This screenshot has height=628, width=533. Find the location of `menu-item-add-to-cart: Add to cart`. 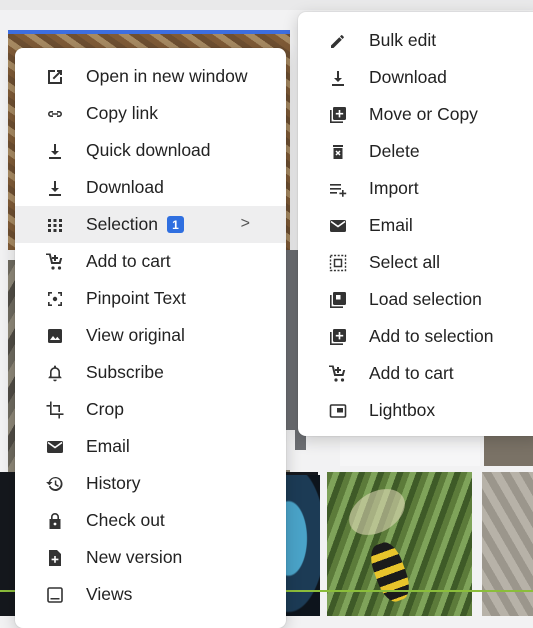

menu-item-add-to-cart: Add to cart is located at coordinates (150, 261).